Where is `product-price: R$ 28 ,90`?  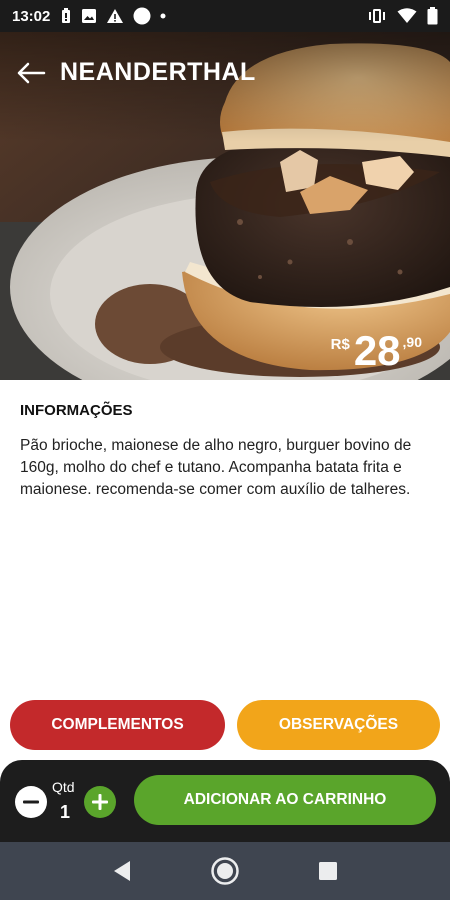 product-price: R$ 28 ,90 is located at coordinates (376, 351).